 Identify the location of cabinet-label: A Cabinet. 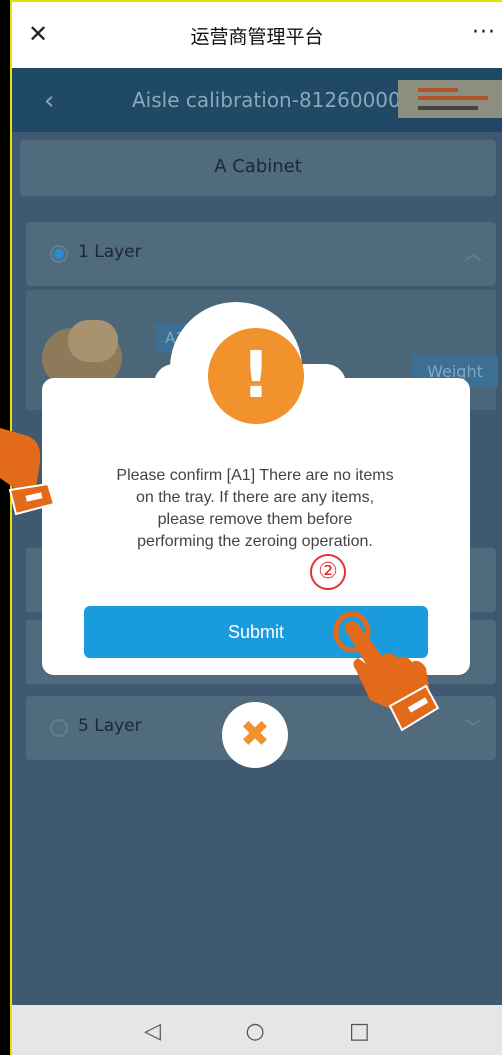
(258, 166).